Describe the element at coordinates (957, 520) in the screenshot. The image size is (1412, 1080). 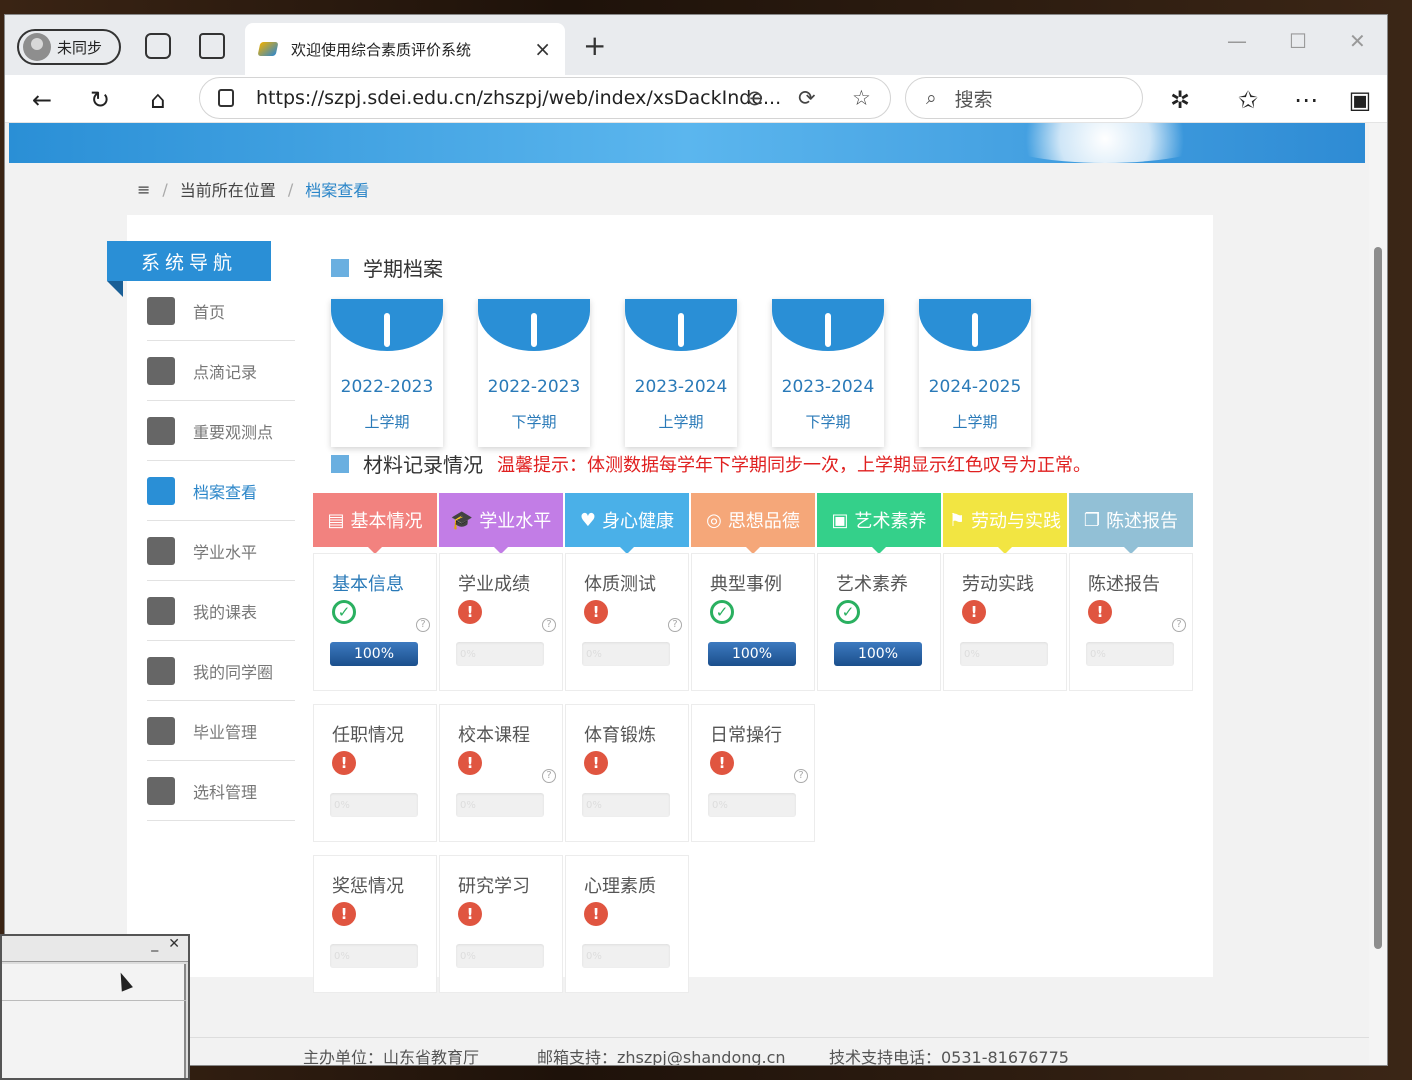
I see `category-icon: ⚑` at that location.